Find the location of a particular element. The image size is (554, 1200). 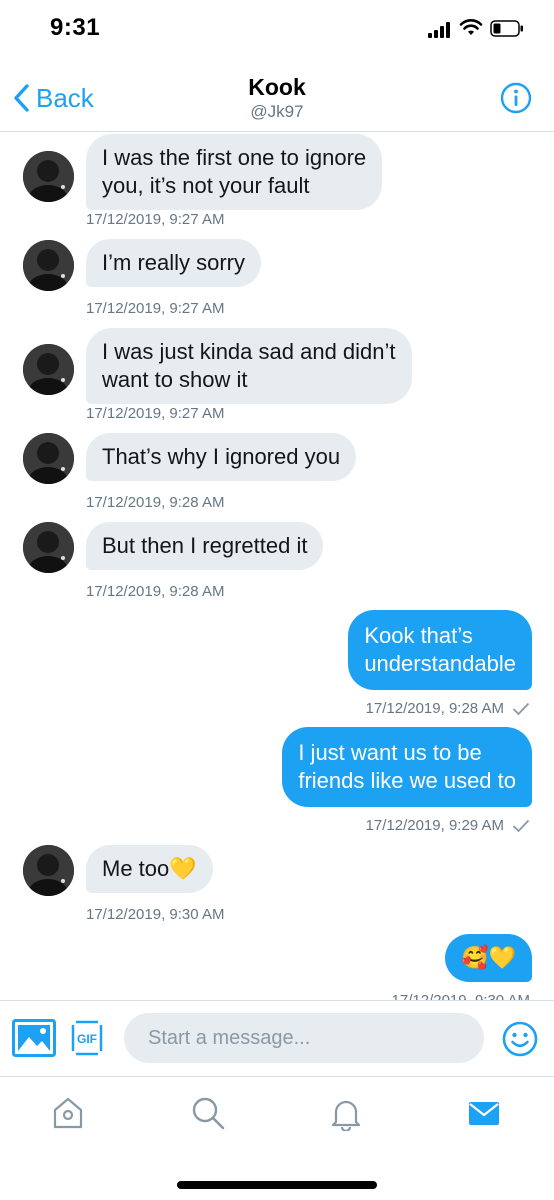

message-bubble: 🥰💛 is located at coordinates (488, 958).